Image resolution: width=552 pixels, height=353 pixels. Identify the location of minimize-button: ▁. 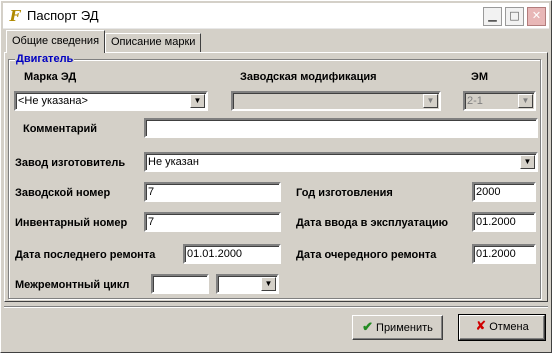
(492, 16).